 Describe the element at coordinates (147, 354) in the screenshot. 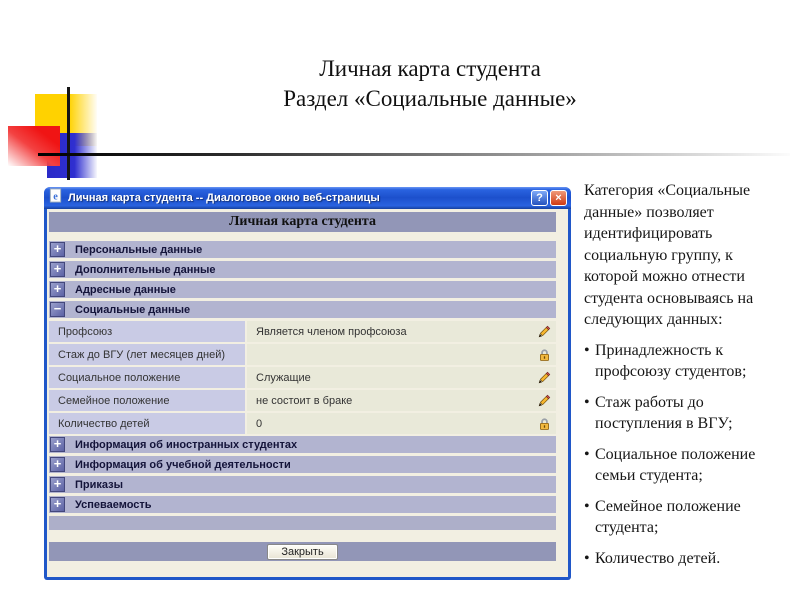

I see `field-label: Стаж до ВГУ (лет месяцев дней)` at that location.